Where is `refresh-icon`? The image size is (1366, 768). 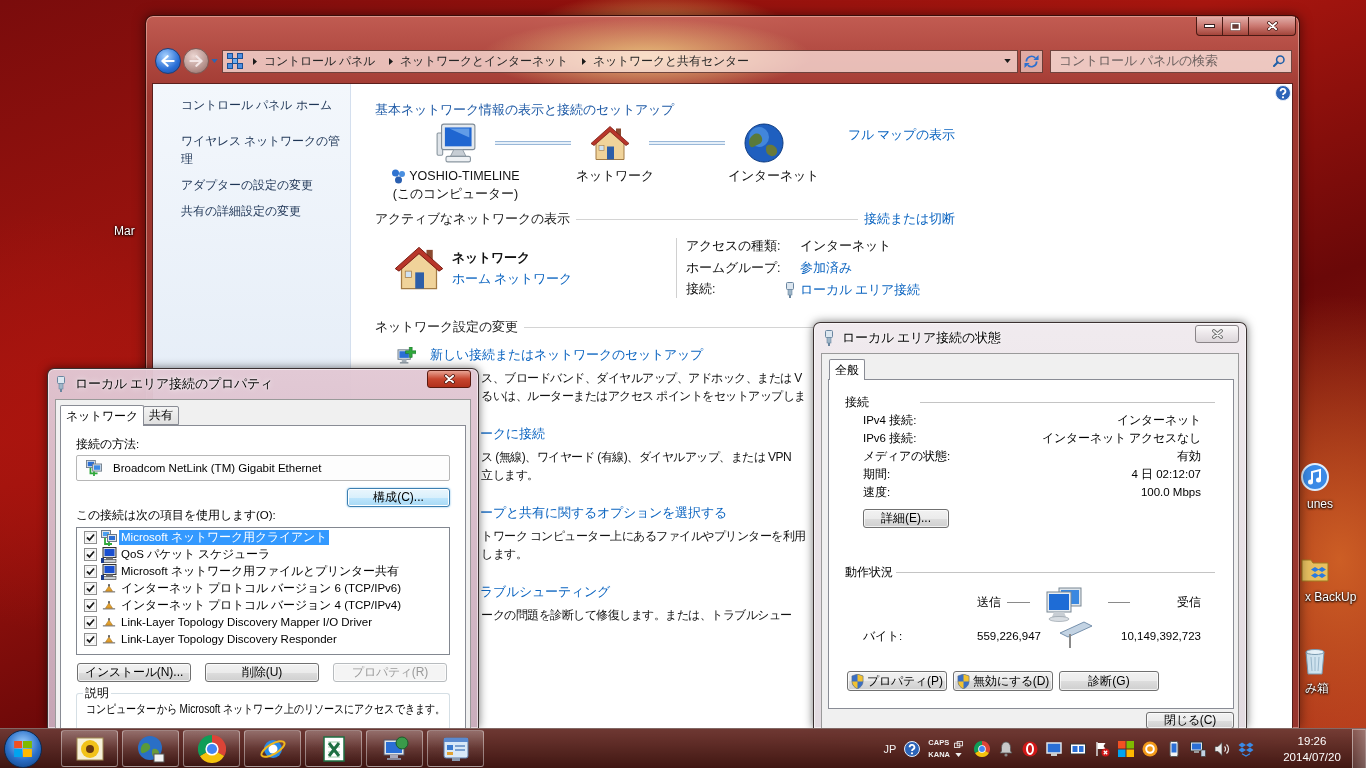
refresh-icon is located at coordinates (1031, 61).